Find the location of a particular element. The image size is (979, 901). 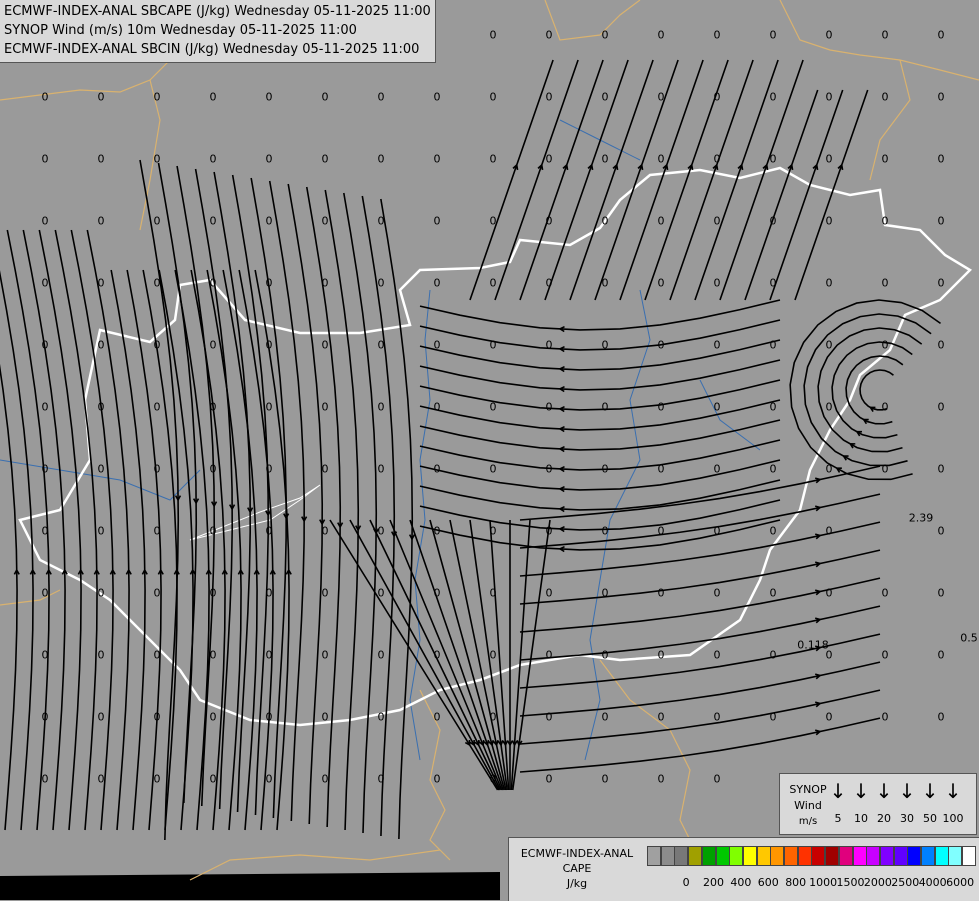

cape-tick-label: 4000 is located at coordinates (932, 882).